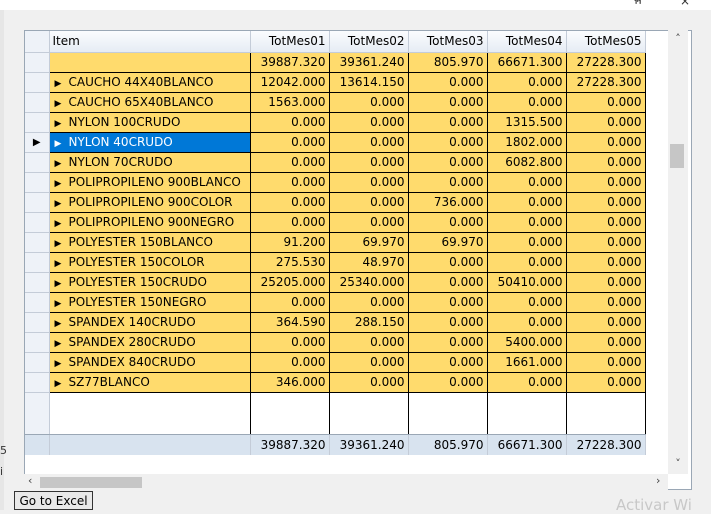 Image resolution: width=711 pixels, height=514 pixels. Describe the element at coordinates (678, 463) in the screenshot. I see `scroll-down-icon: ˅` at that location.